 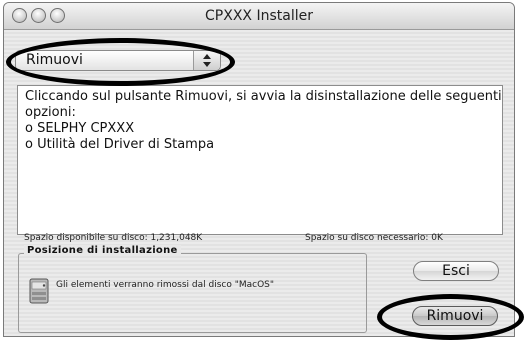 What do you see at coordinates (39, 291) in the screenshot?
I see `hard-disk-icon` at bounding box center [39, 291].